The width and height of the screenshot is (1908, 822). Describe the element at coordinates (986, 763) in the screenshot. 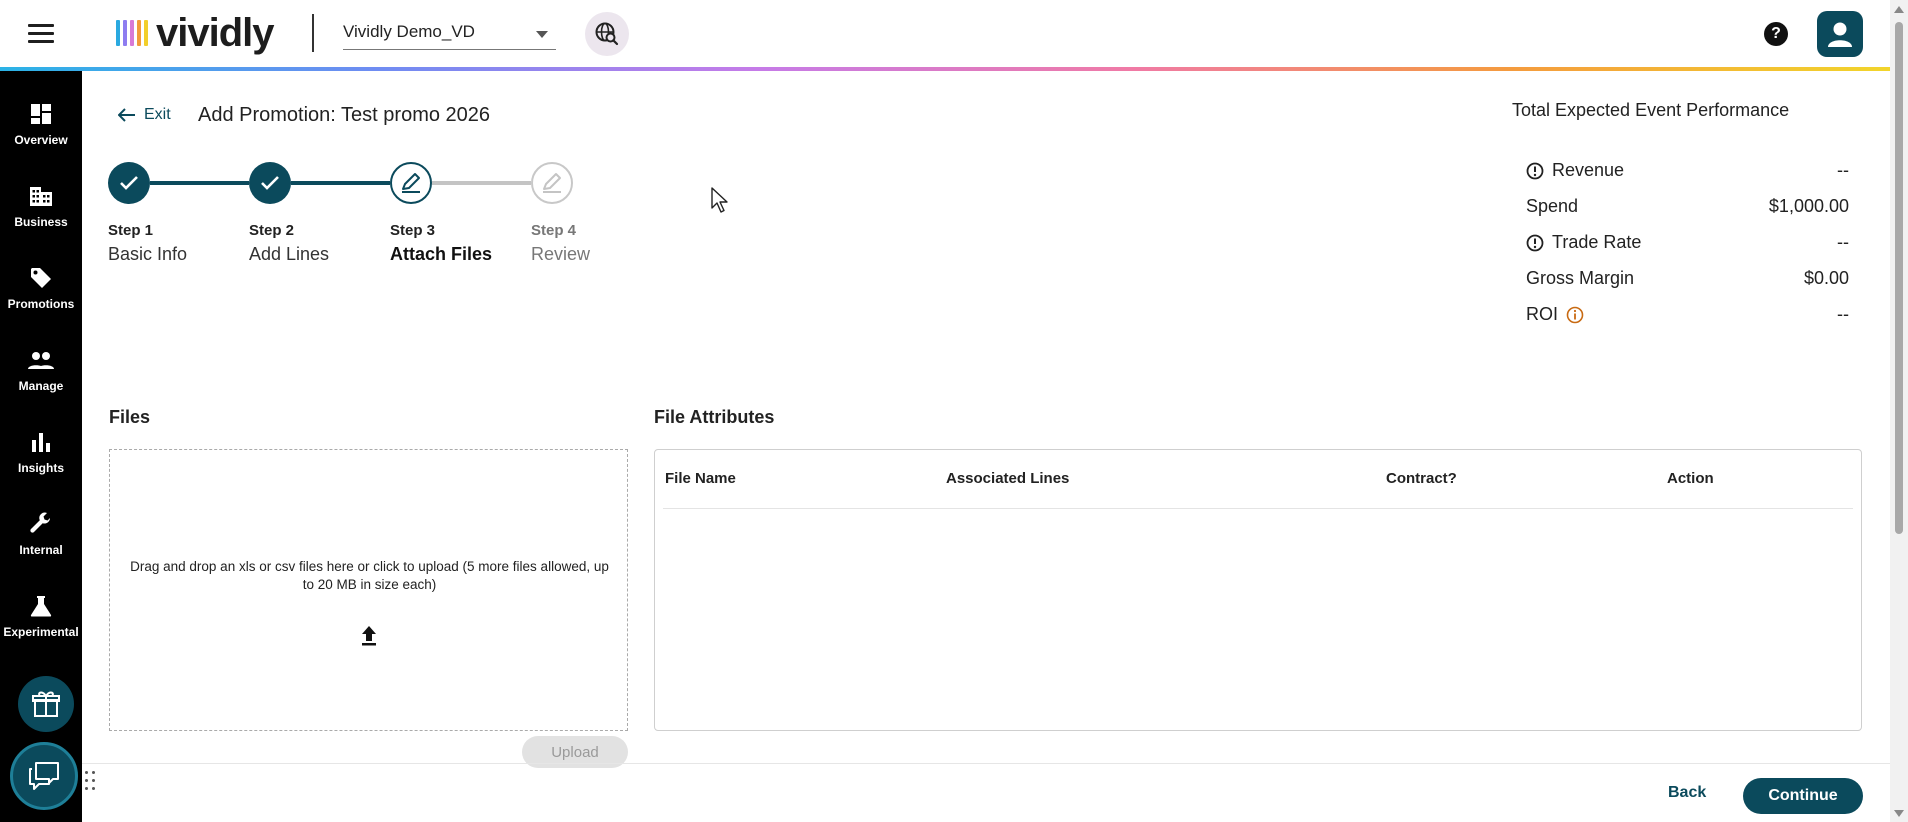

I see `footer-divider` at that location.